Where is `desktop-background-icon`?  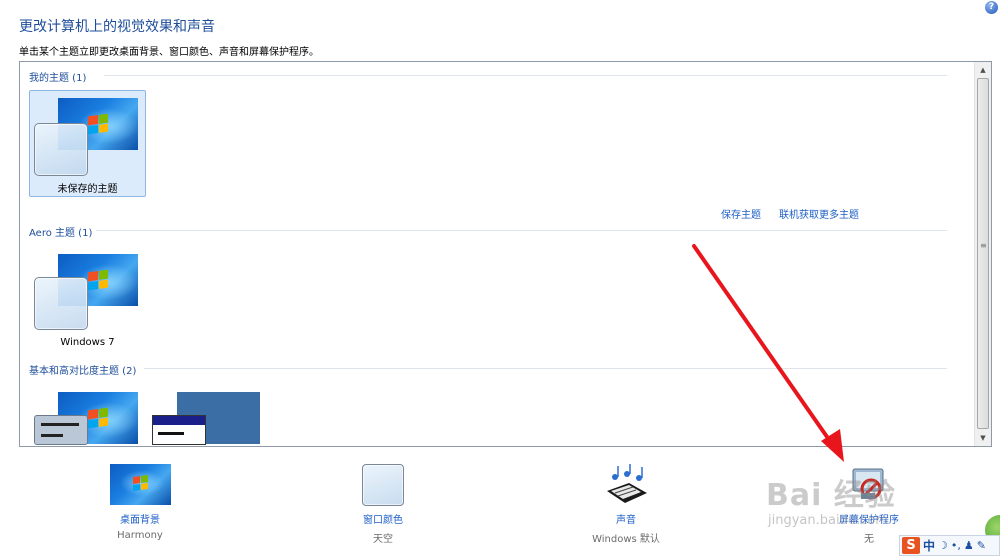
desktop-background-icon is located at coordinates (140, 484).